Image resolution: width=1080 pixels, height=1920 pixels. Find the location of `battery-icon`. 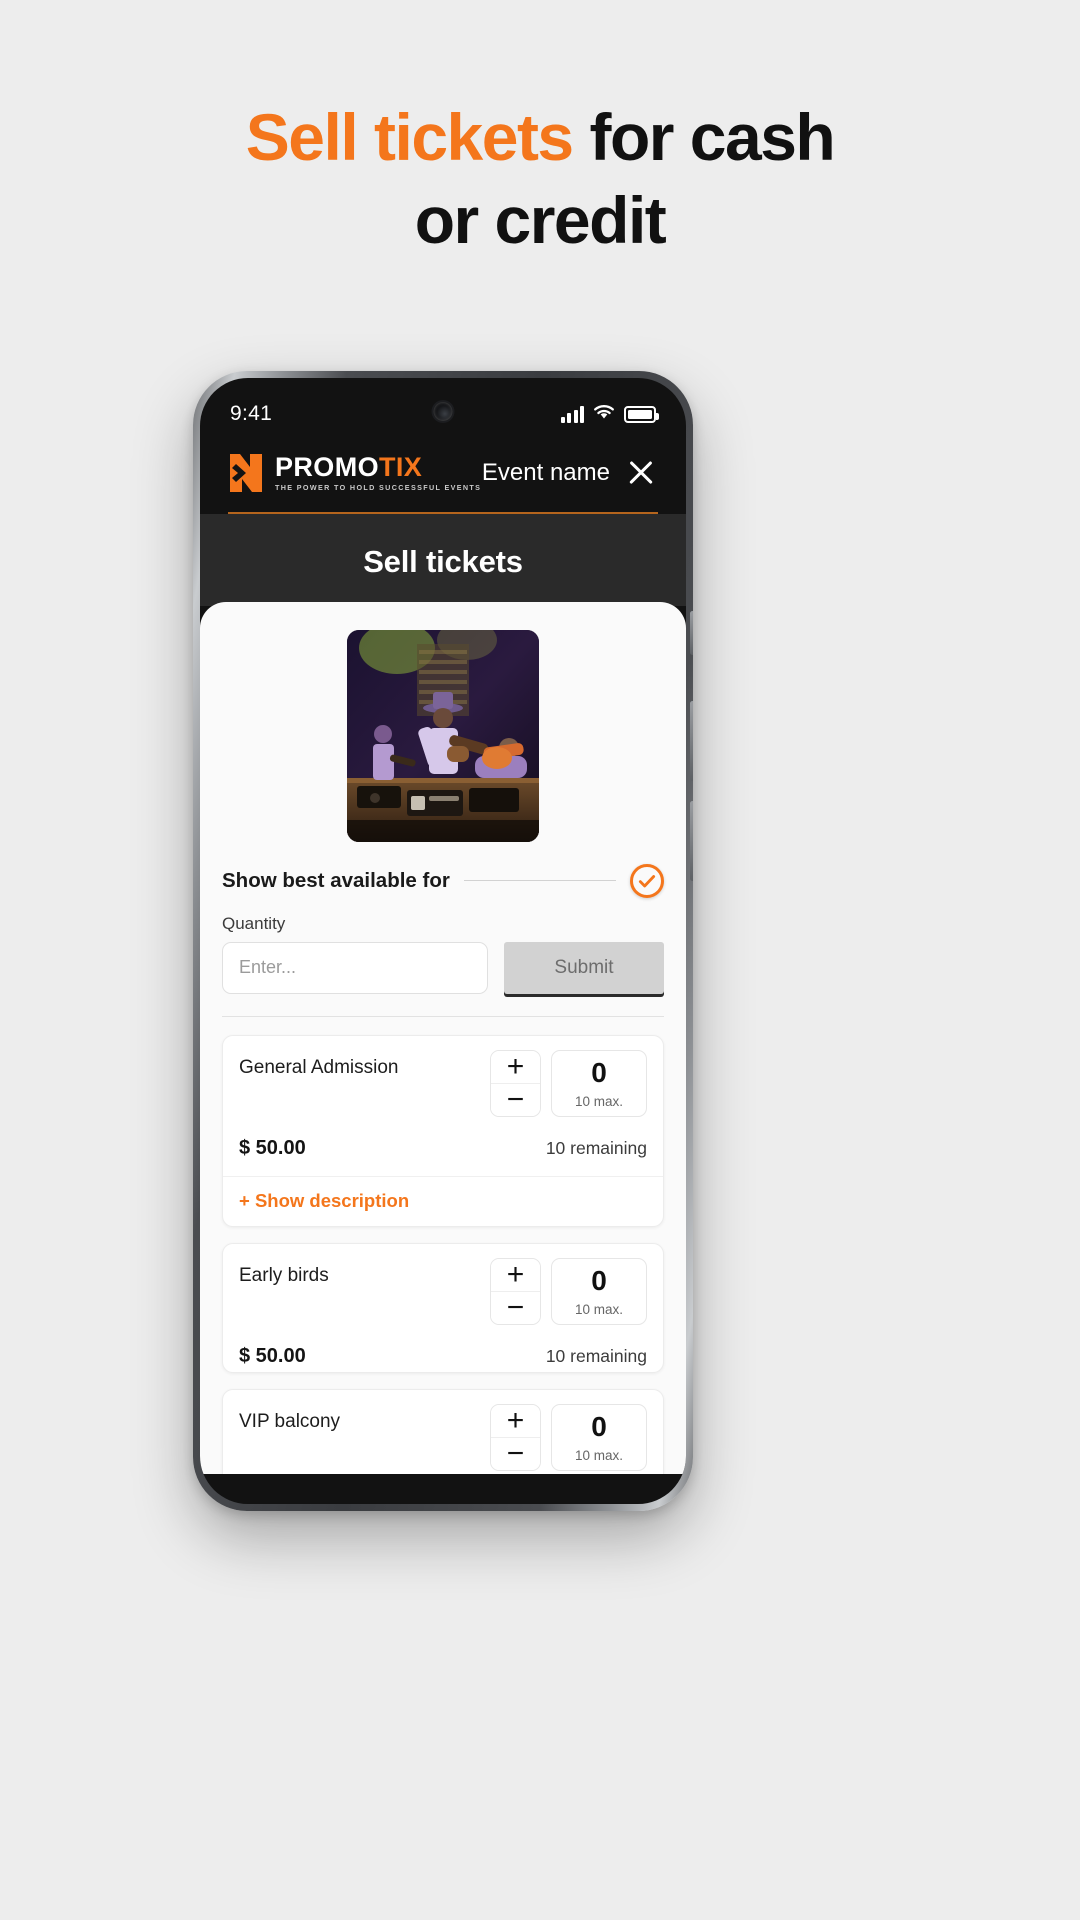

battery-icon is located at coordinates (641, 414).